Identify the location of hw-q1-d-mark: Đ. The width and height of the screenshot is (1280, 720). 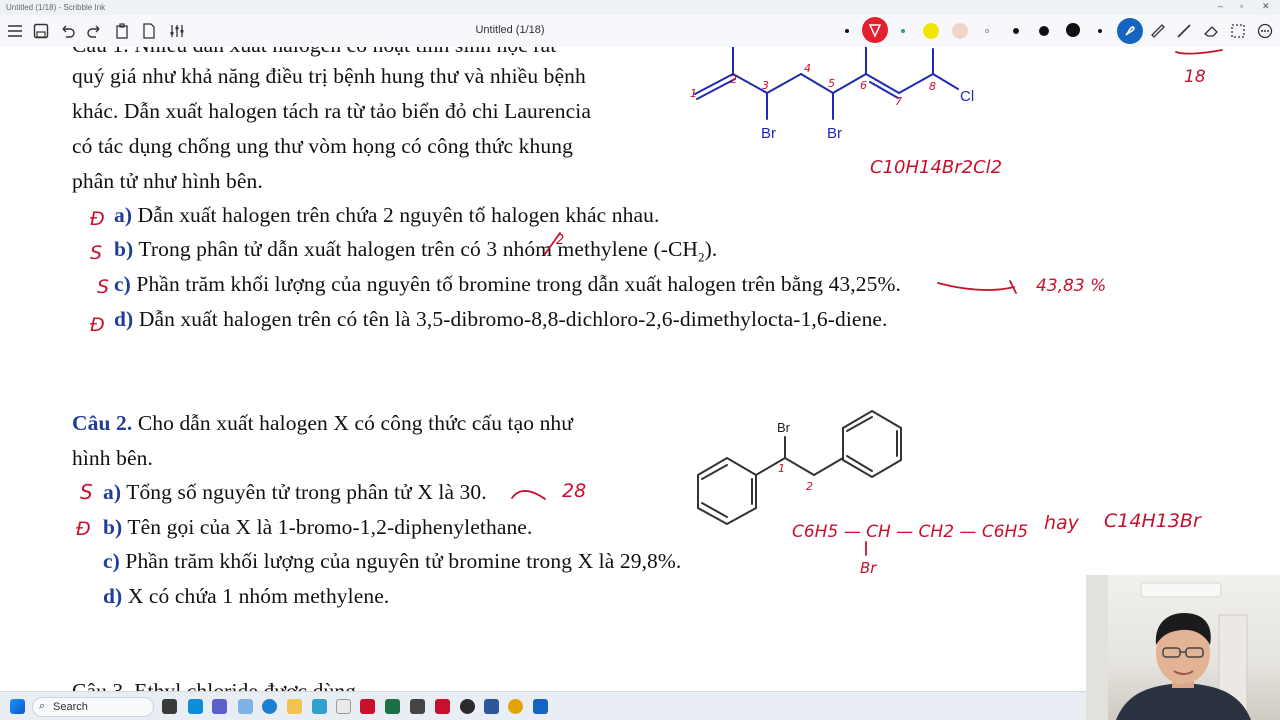
(97, 325).